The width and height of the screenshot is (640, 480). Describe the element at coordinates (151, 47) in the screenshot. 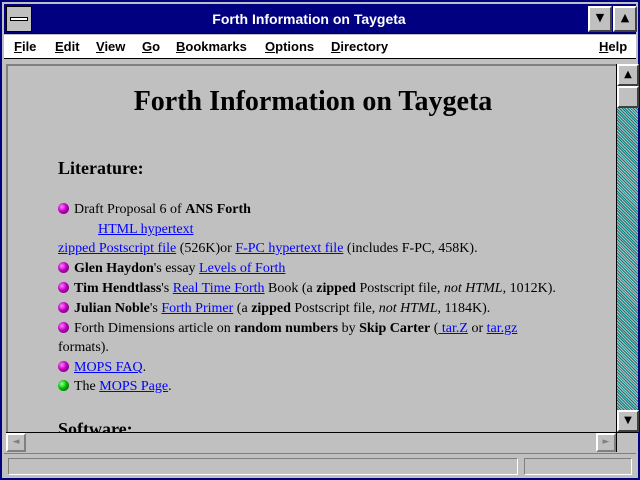

I see `menu-go: Go` at that location.